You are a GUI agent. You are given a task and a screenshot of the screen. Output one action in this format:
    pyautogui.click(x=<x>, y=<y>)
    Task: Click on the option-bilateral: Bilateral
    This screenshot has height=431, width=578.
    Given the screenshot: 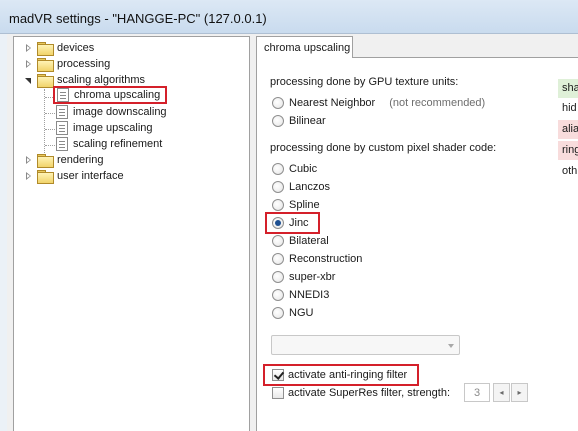 What is the action you would take?
    pyautogui.click(x=300, y=241)
    